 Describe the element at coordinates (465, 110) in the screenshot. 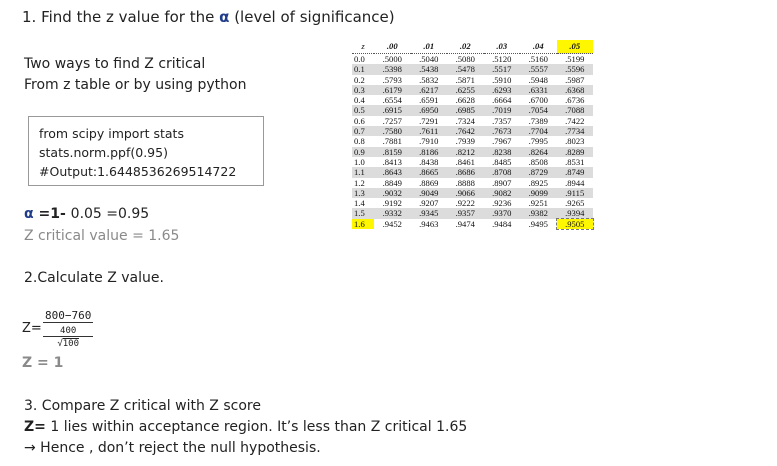

I see `z-table-cell: .6985` at that location.